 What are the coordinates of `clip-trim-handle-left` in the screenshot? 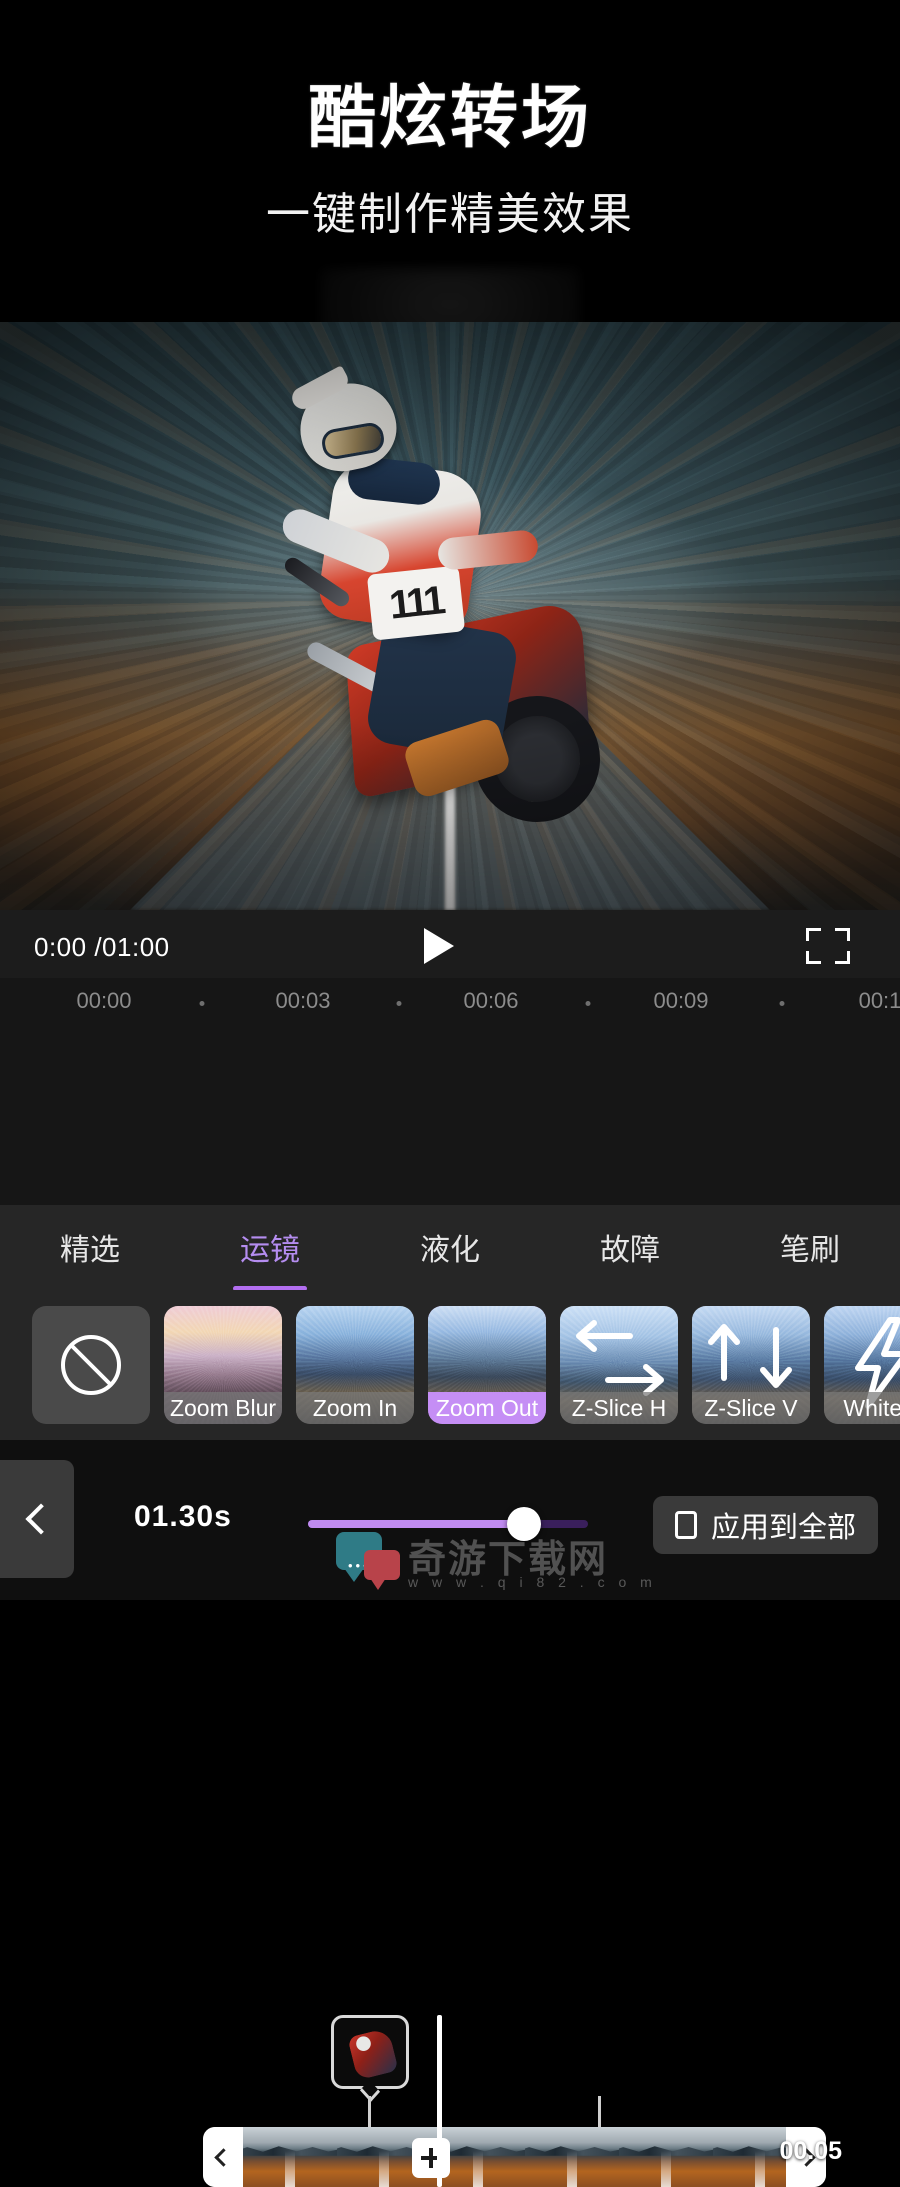 It's located at (223, 2157).